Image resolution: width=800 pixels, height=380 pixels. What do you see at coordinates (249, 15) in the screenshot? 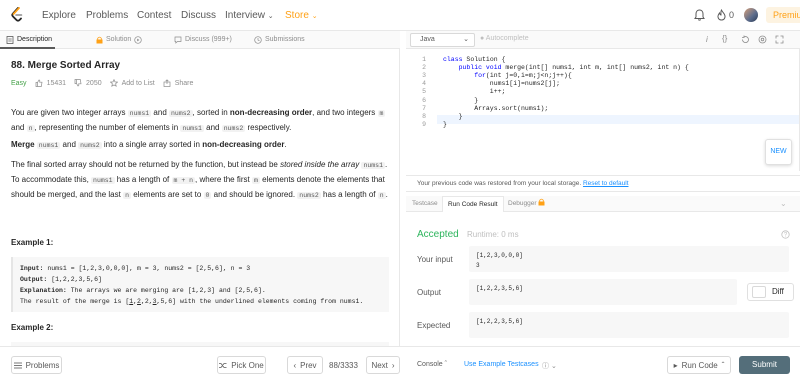
I see `nav-interview: Interview ⌄` at bounding box center [249, 15].